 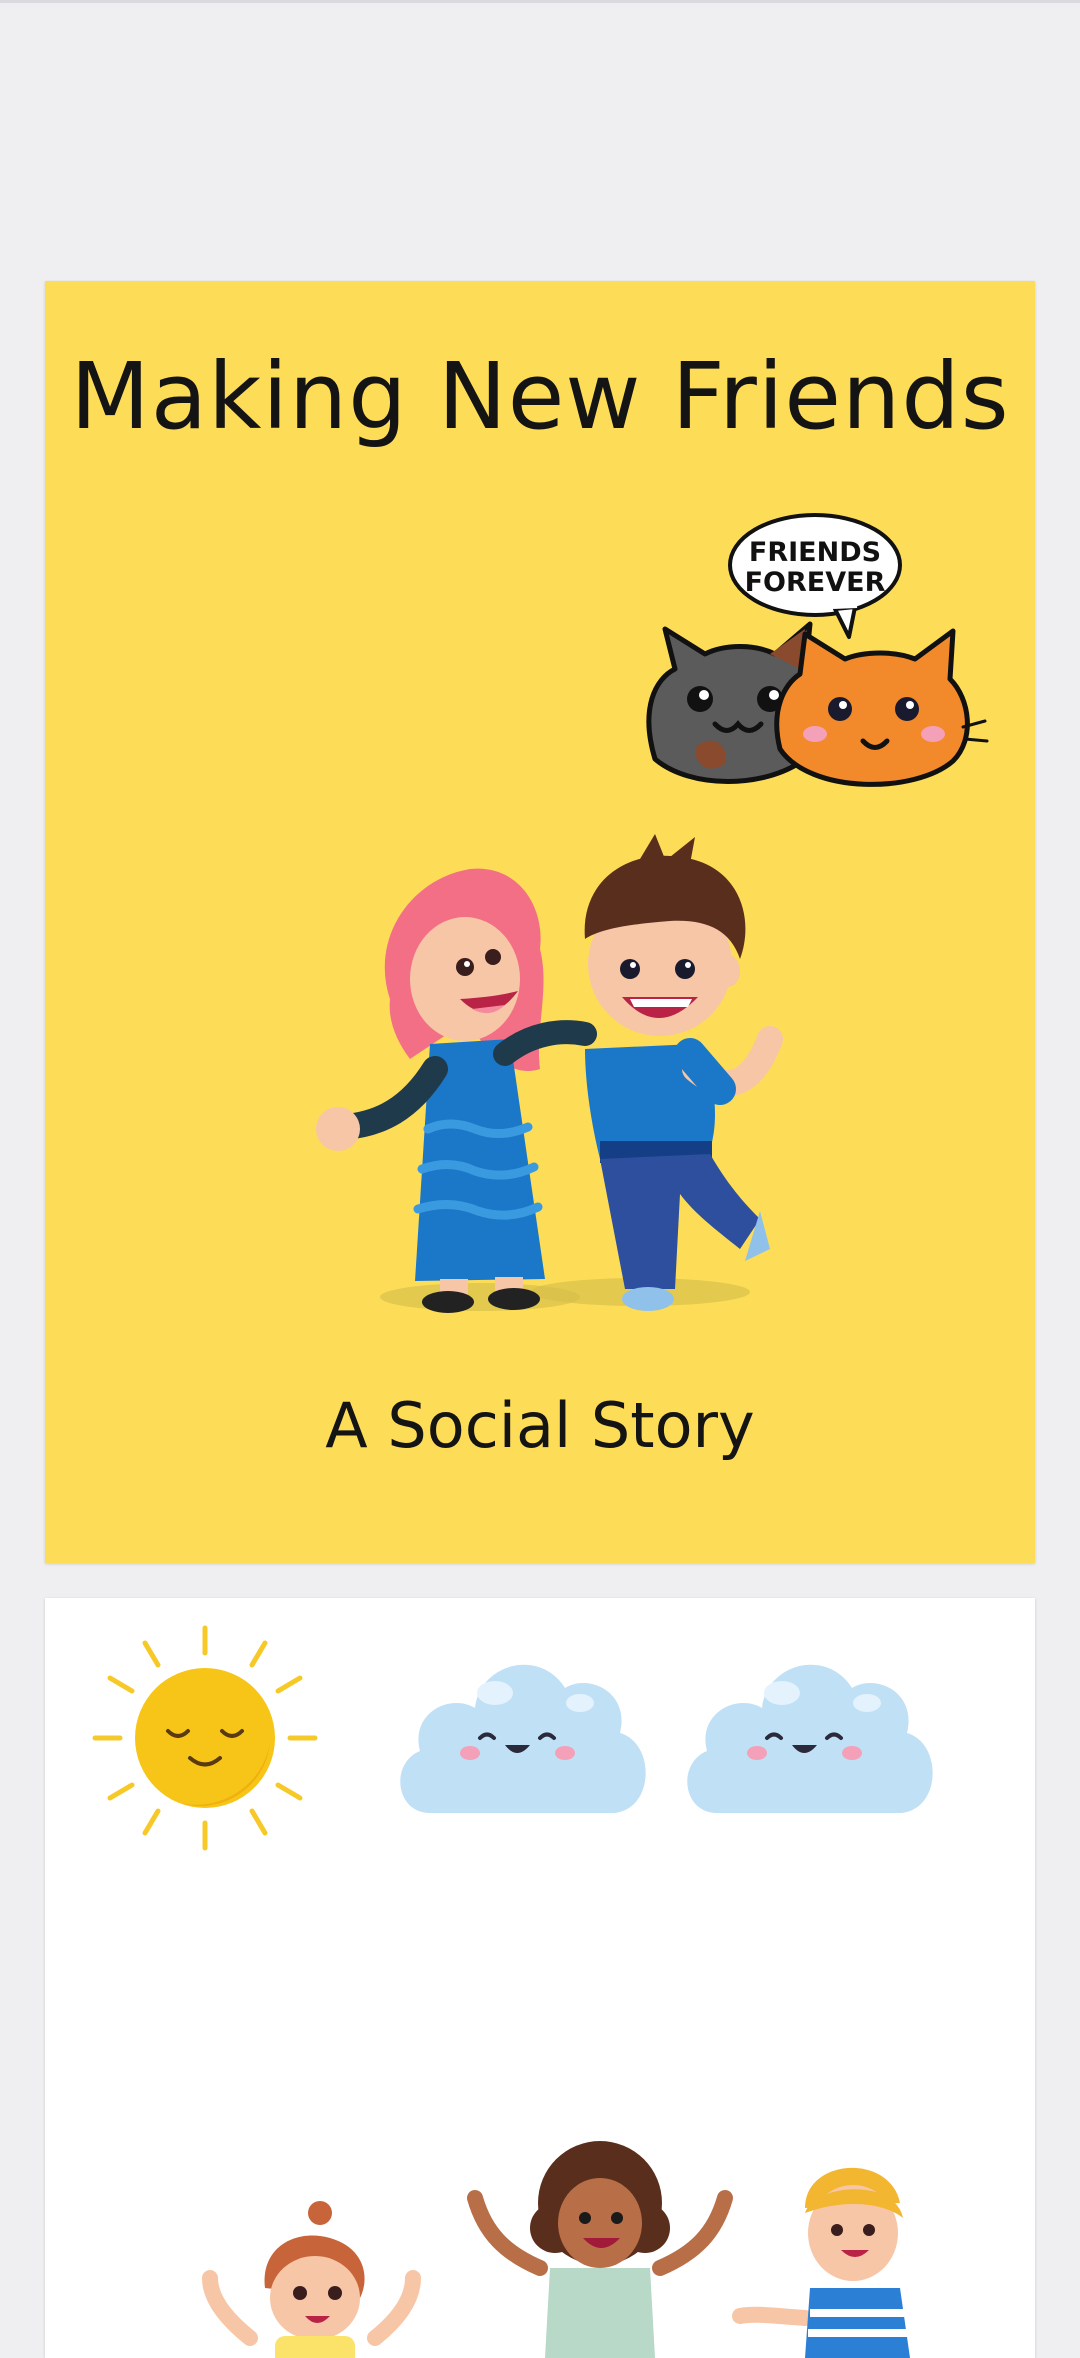 What do you see at coordinates (815, 552) in the screenshot?
I see `bubble-line-1: FRIENDS` at bounding box center [815, 552].